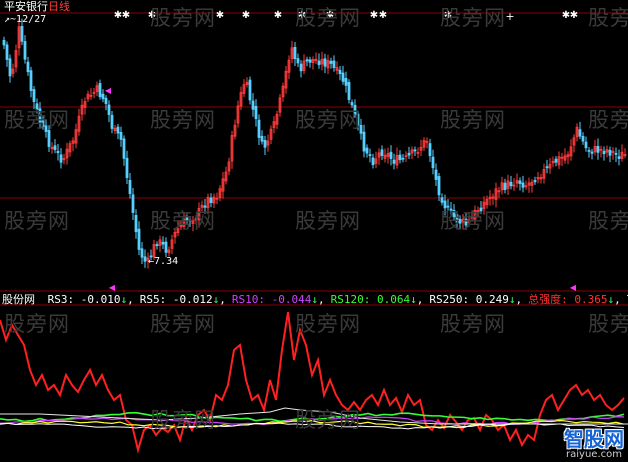 This screenshot has width=628, height=462. Describe the element at coordinates (192, 299) in the screenshot. I see `indicator-item-value: -0.012` at that location.